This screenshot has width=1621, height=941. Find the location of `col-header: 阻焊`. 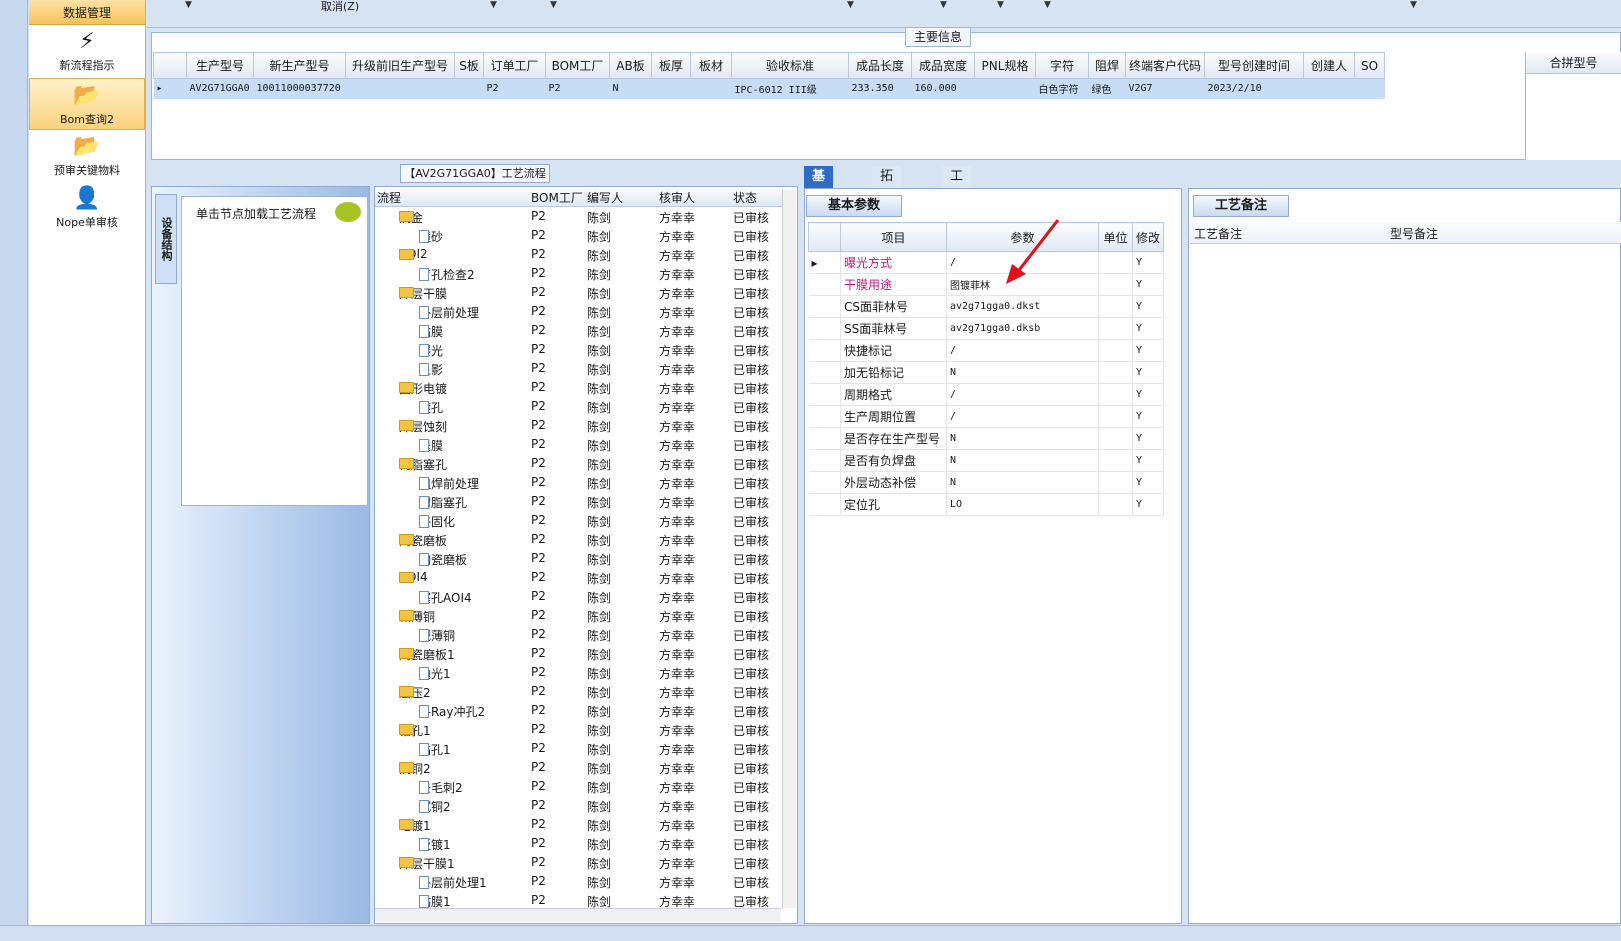

col-header: 阻焊 is located at coordinates (1107, 65).